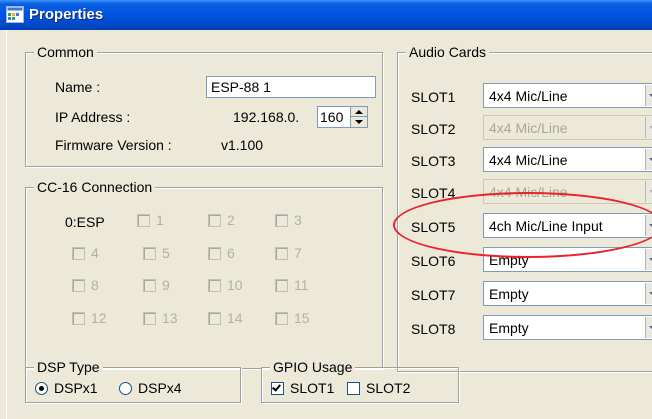  What do you see at coordinates (166, 253) in the screenshot?
I see `cc16-port-label: 5` at bounding box center [166, 253].